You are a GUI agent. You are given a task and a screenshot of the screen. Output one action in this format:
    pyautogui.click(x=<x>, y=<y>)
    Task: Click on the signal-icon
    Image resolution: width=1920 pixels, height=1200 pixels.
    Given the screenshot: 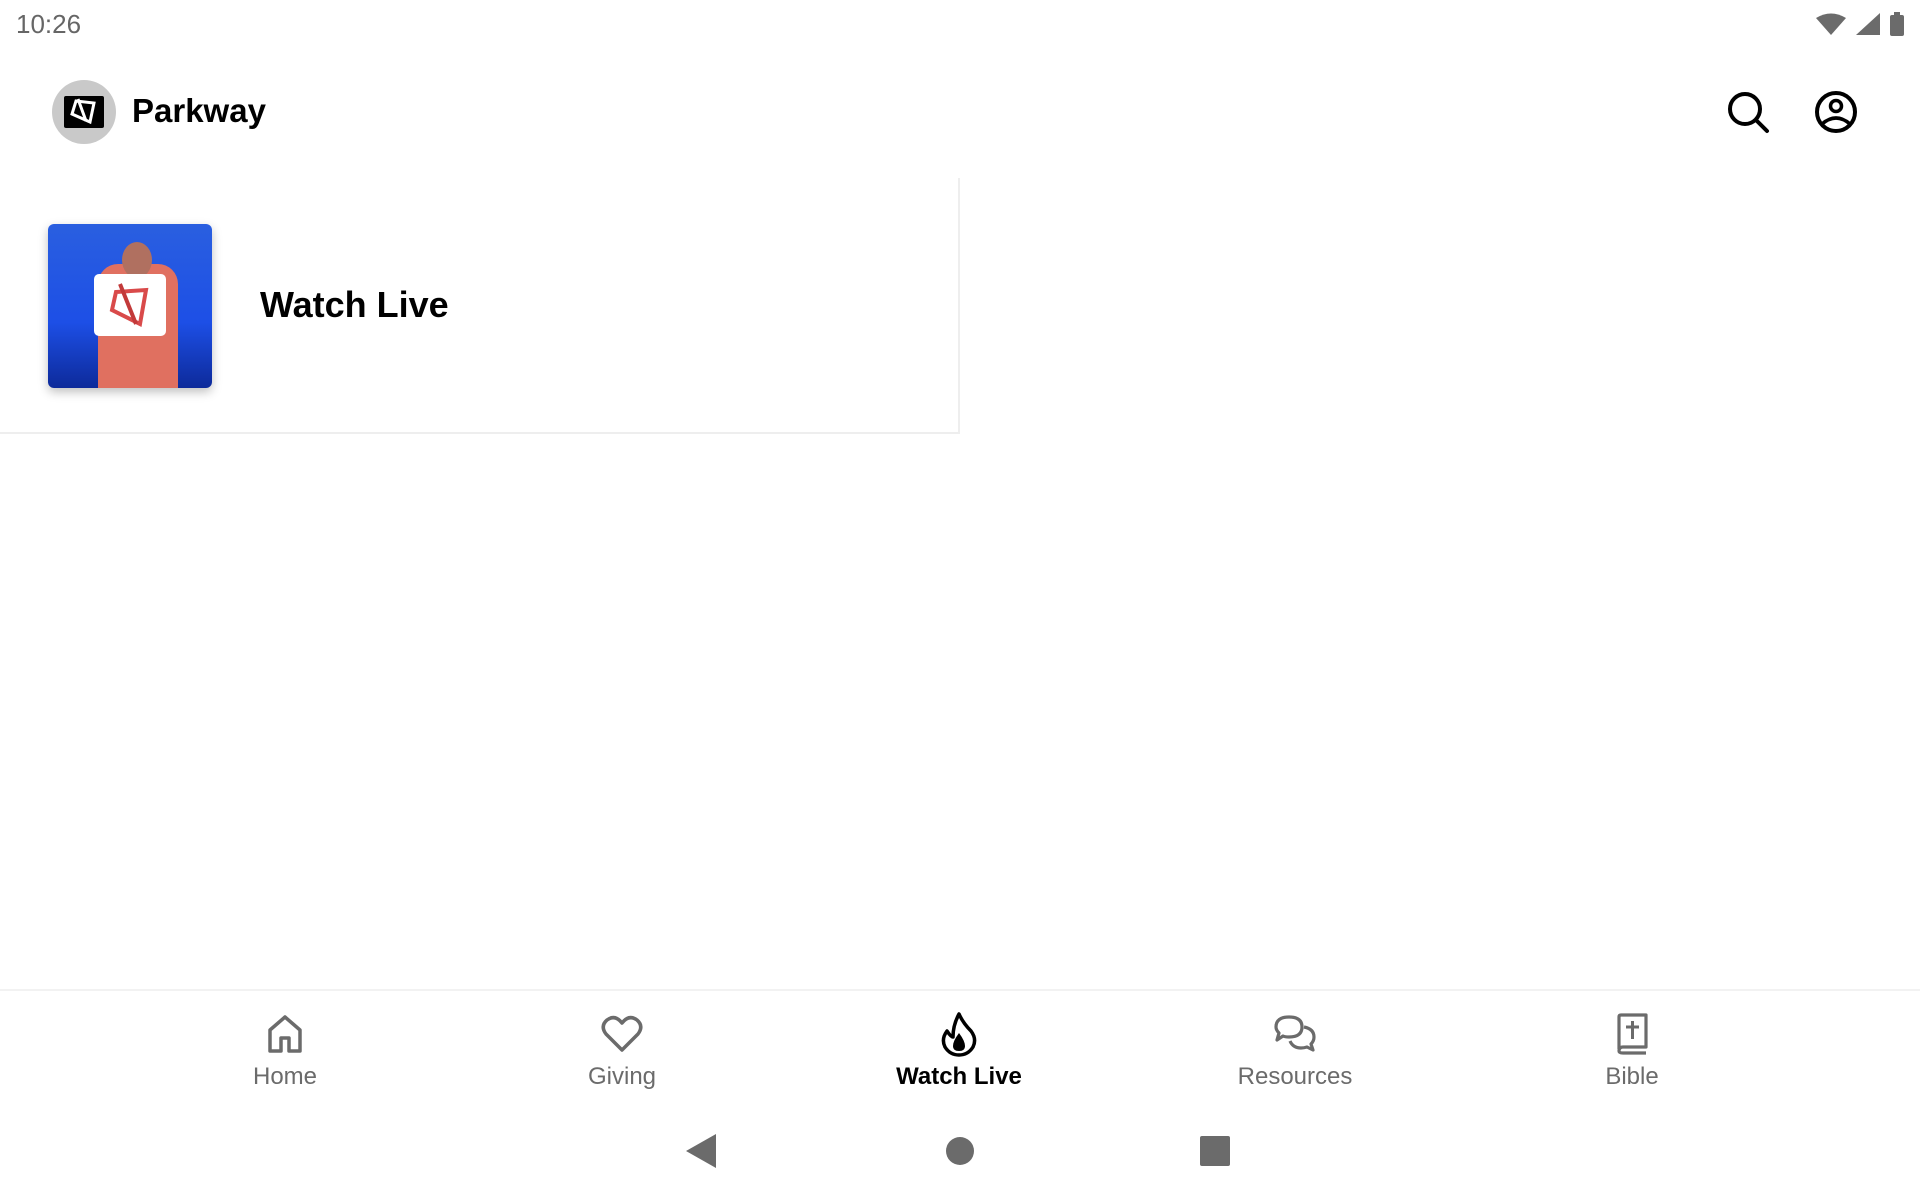 What is the action you would take?
    pyautogui.click(x=1868, y=24)
    